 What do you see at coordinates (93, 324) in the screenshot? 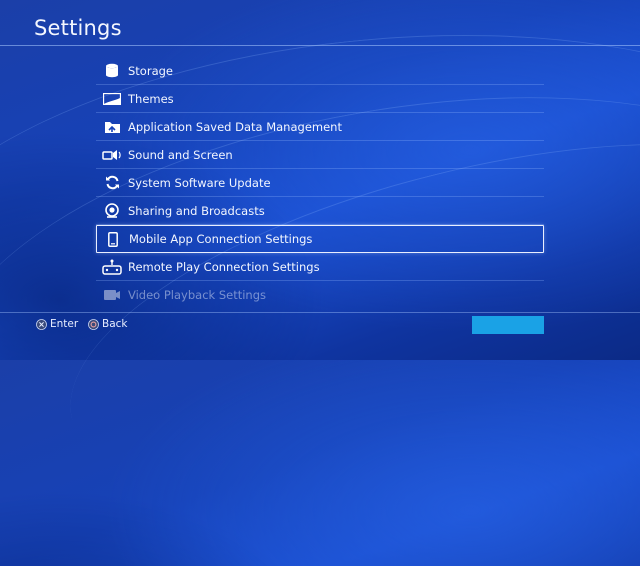
I see `circle-button-icon` at bounding box center [93, 324].